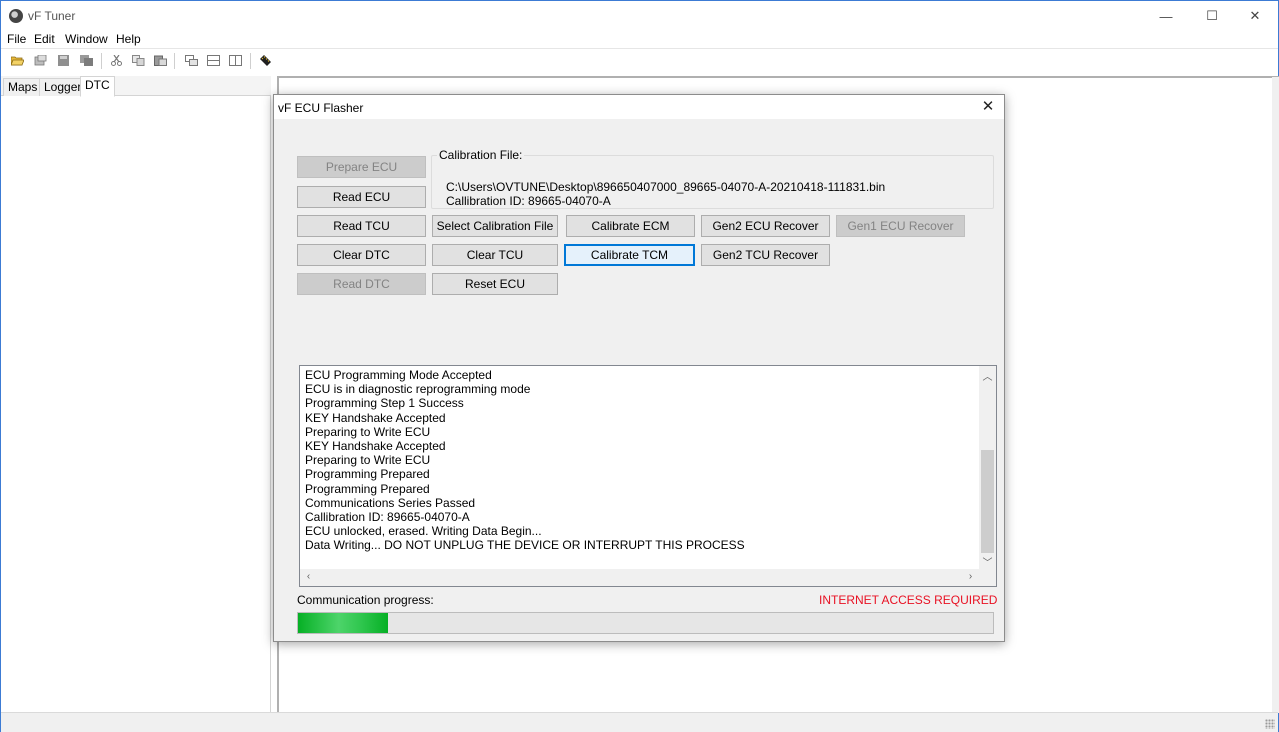  What do you see at coordinates (387, 517) in the screenshot?
I see `log-line: Callibration ID: 89665-04070-A` at bounding box center [387, 517].